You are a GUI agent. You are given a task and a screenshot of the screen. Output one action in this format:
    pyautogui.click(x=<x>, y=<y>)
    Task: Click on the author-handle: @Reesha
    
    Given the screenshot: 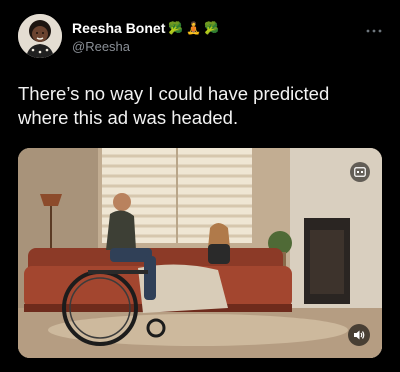 What is the action you would take?
    pyautogui.click(x=101, y=46)
    